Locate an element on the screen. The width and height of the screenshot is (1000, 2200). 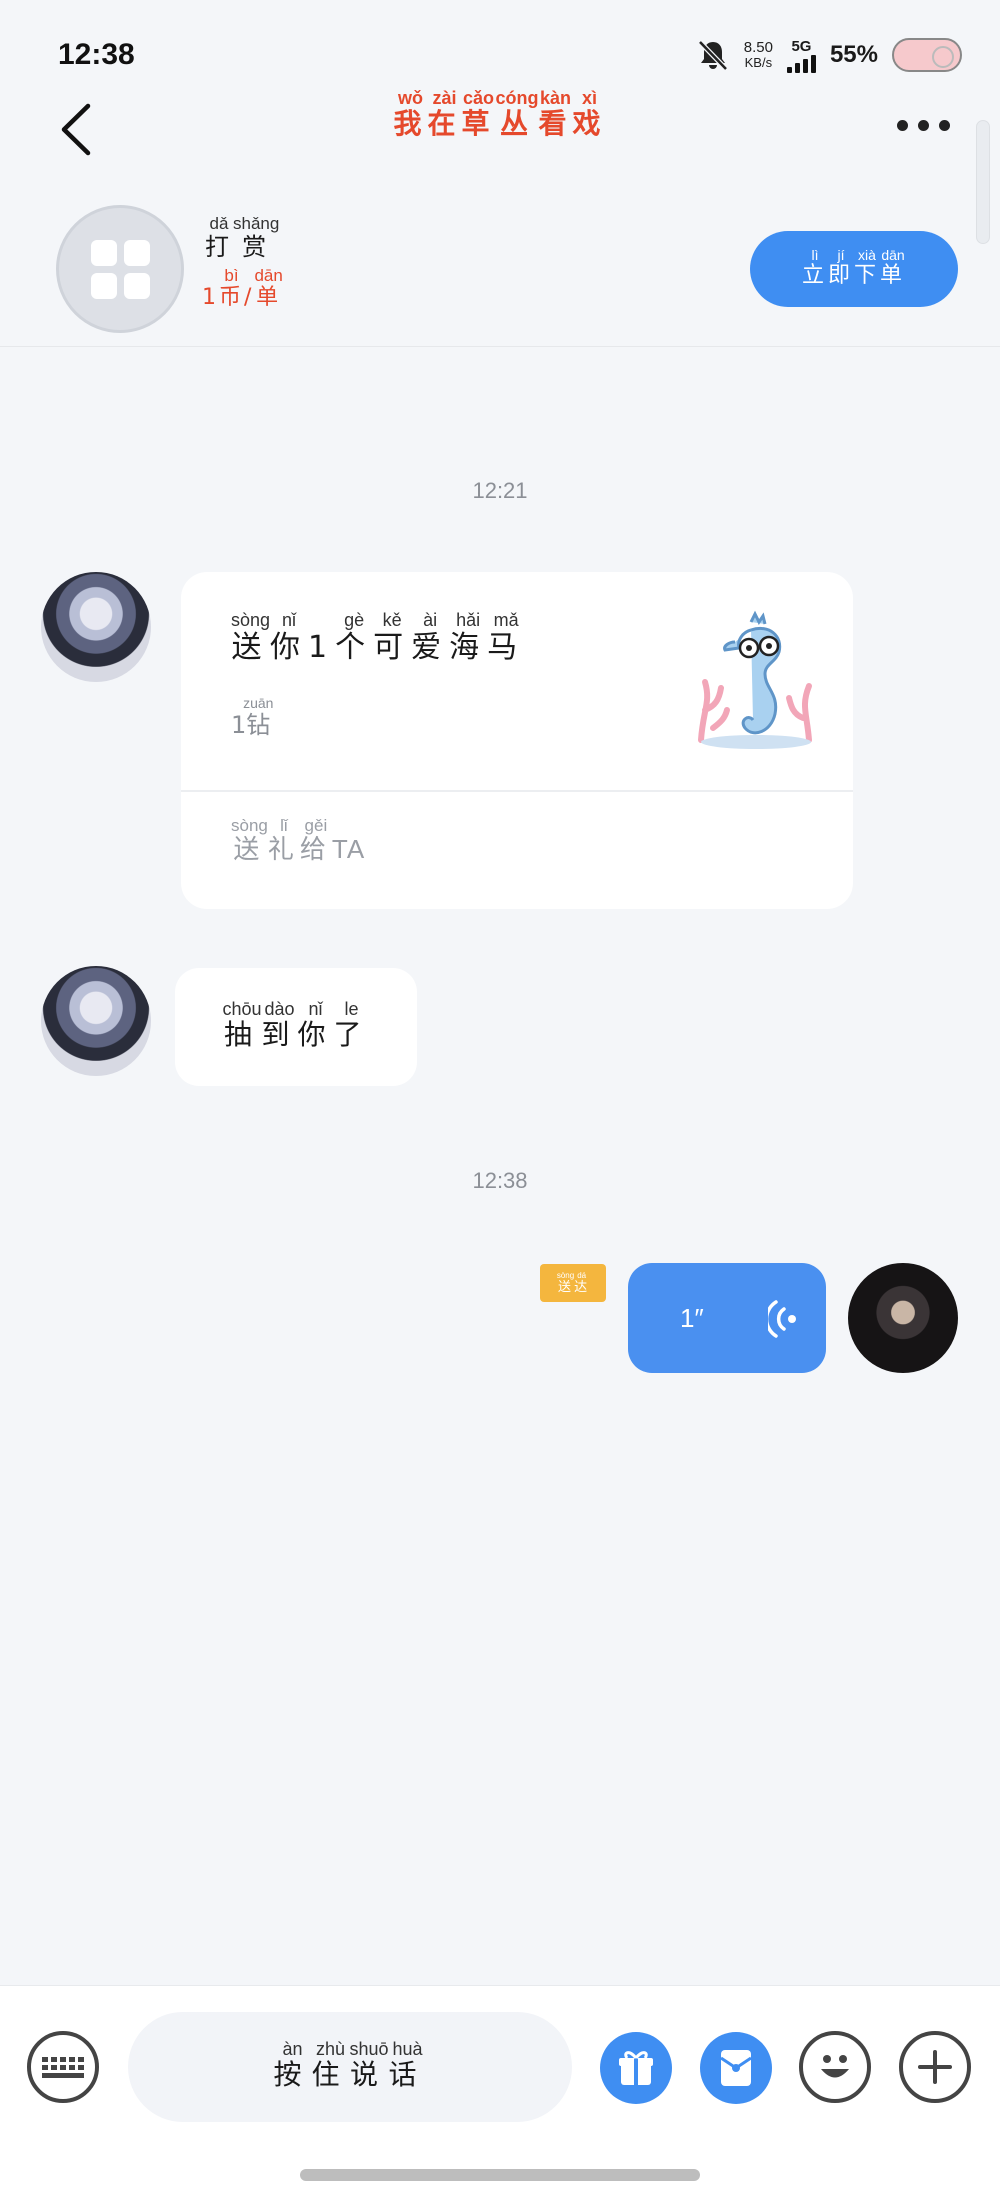
voice-message-bubble: 1″ is located at coordinates (727, 1318).